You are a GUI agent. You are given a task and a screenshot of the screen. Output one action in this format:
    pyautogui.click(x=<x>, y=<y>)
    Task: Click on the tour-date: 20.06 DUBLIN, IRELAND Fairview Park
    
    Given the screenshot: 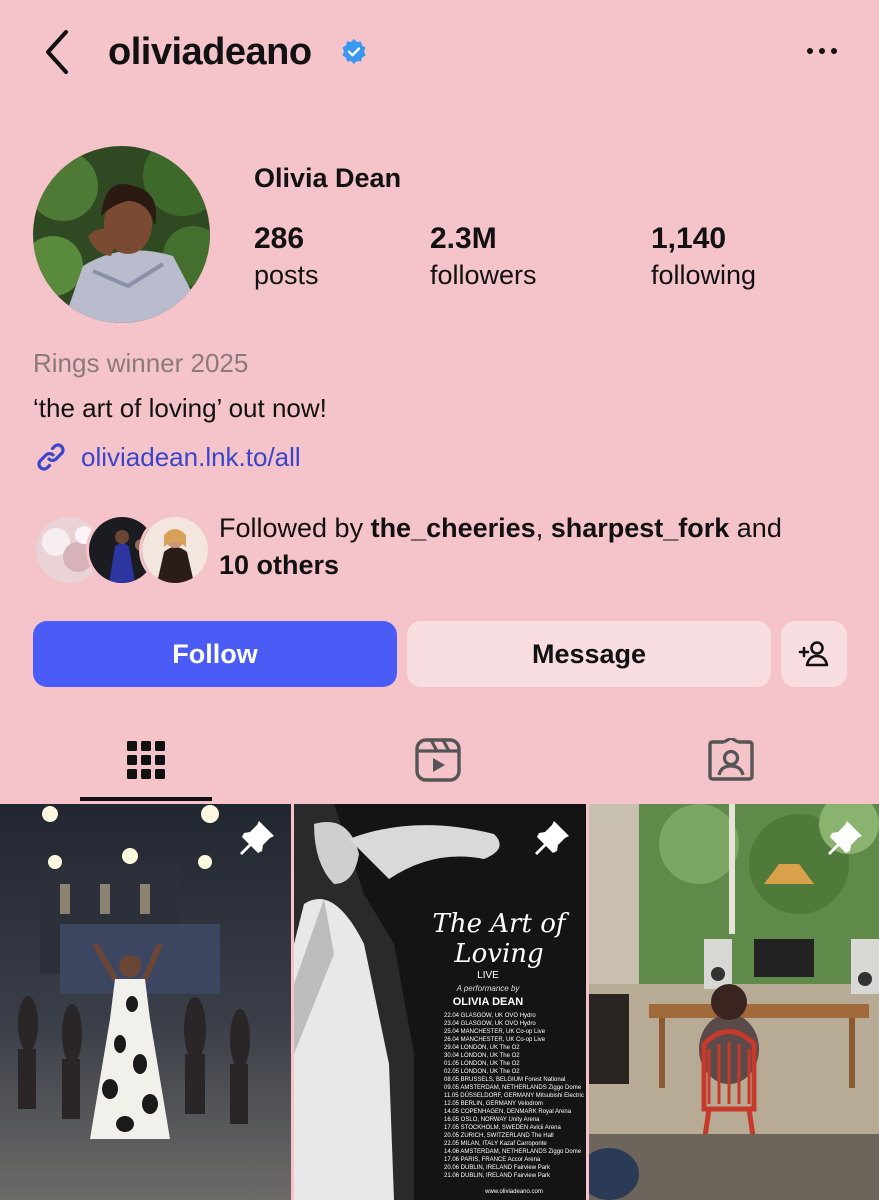 What is the action you would take?
    pyautogui.click(x=497, y=1168)
    